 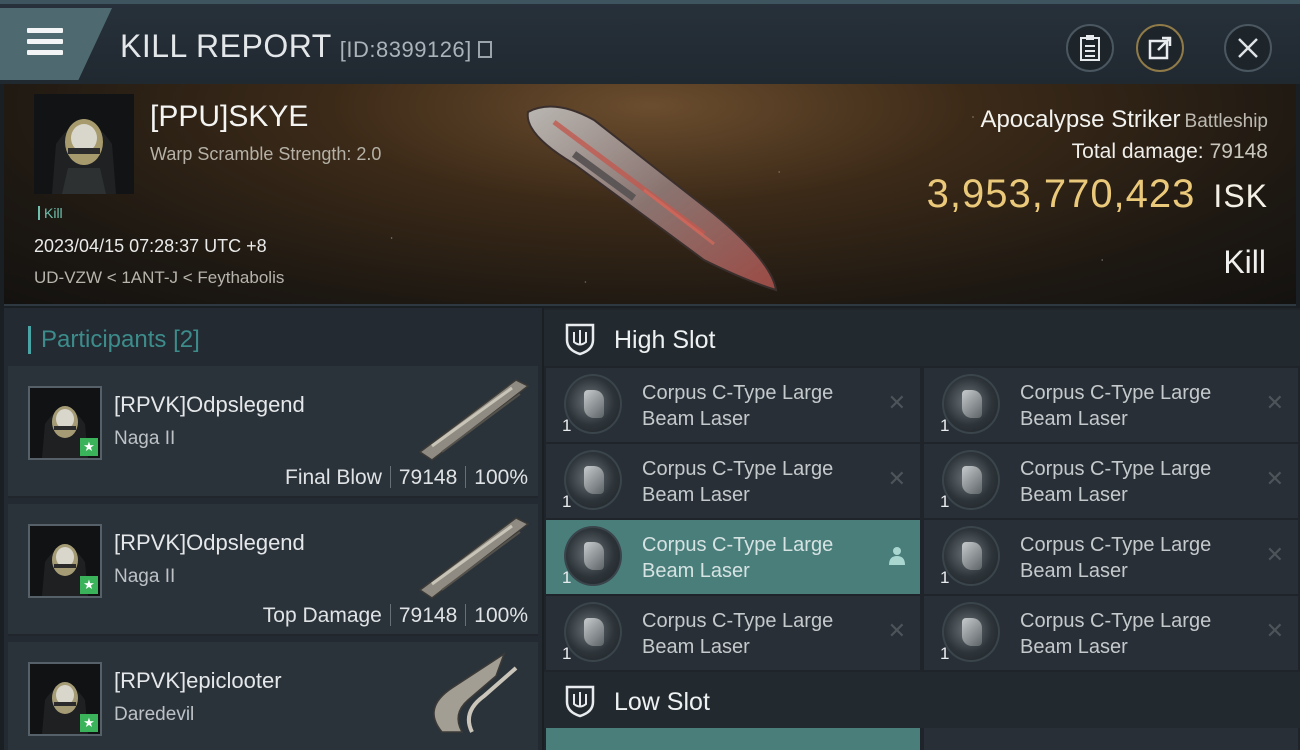 I want to click on participant-stats: Top Damage 79148 100%, so click(x=395, y=615).